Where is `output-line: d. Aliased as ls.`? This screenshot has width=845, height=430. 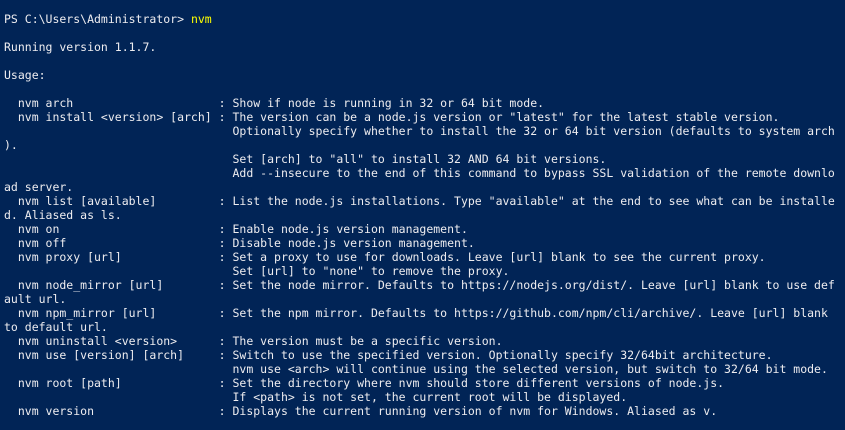
output-line: d. Aliased as ls. is located at coordinates (63, 215).